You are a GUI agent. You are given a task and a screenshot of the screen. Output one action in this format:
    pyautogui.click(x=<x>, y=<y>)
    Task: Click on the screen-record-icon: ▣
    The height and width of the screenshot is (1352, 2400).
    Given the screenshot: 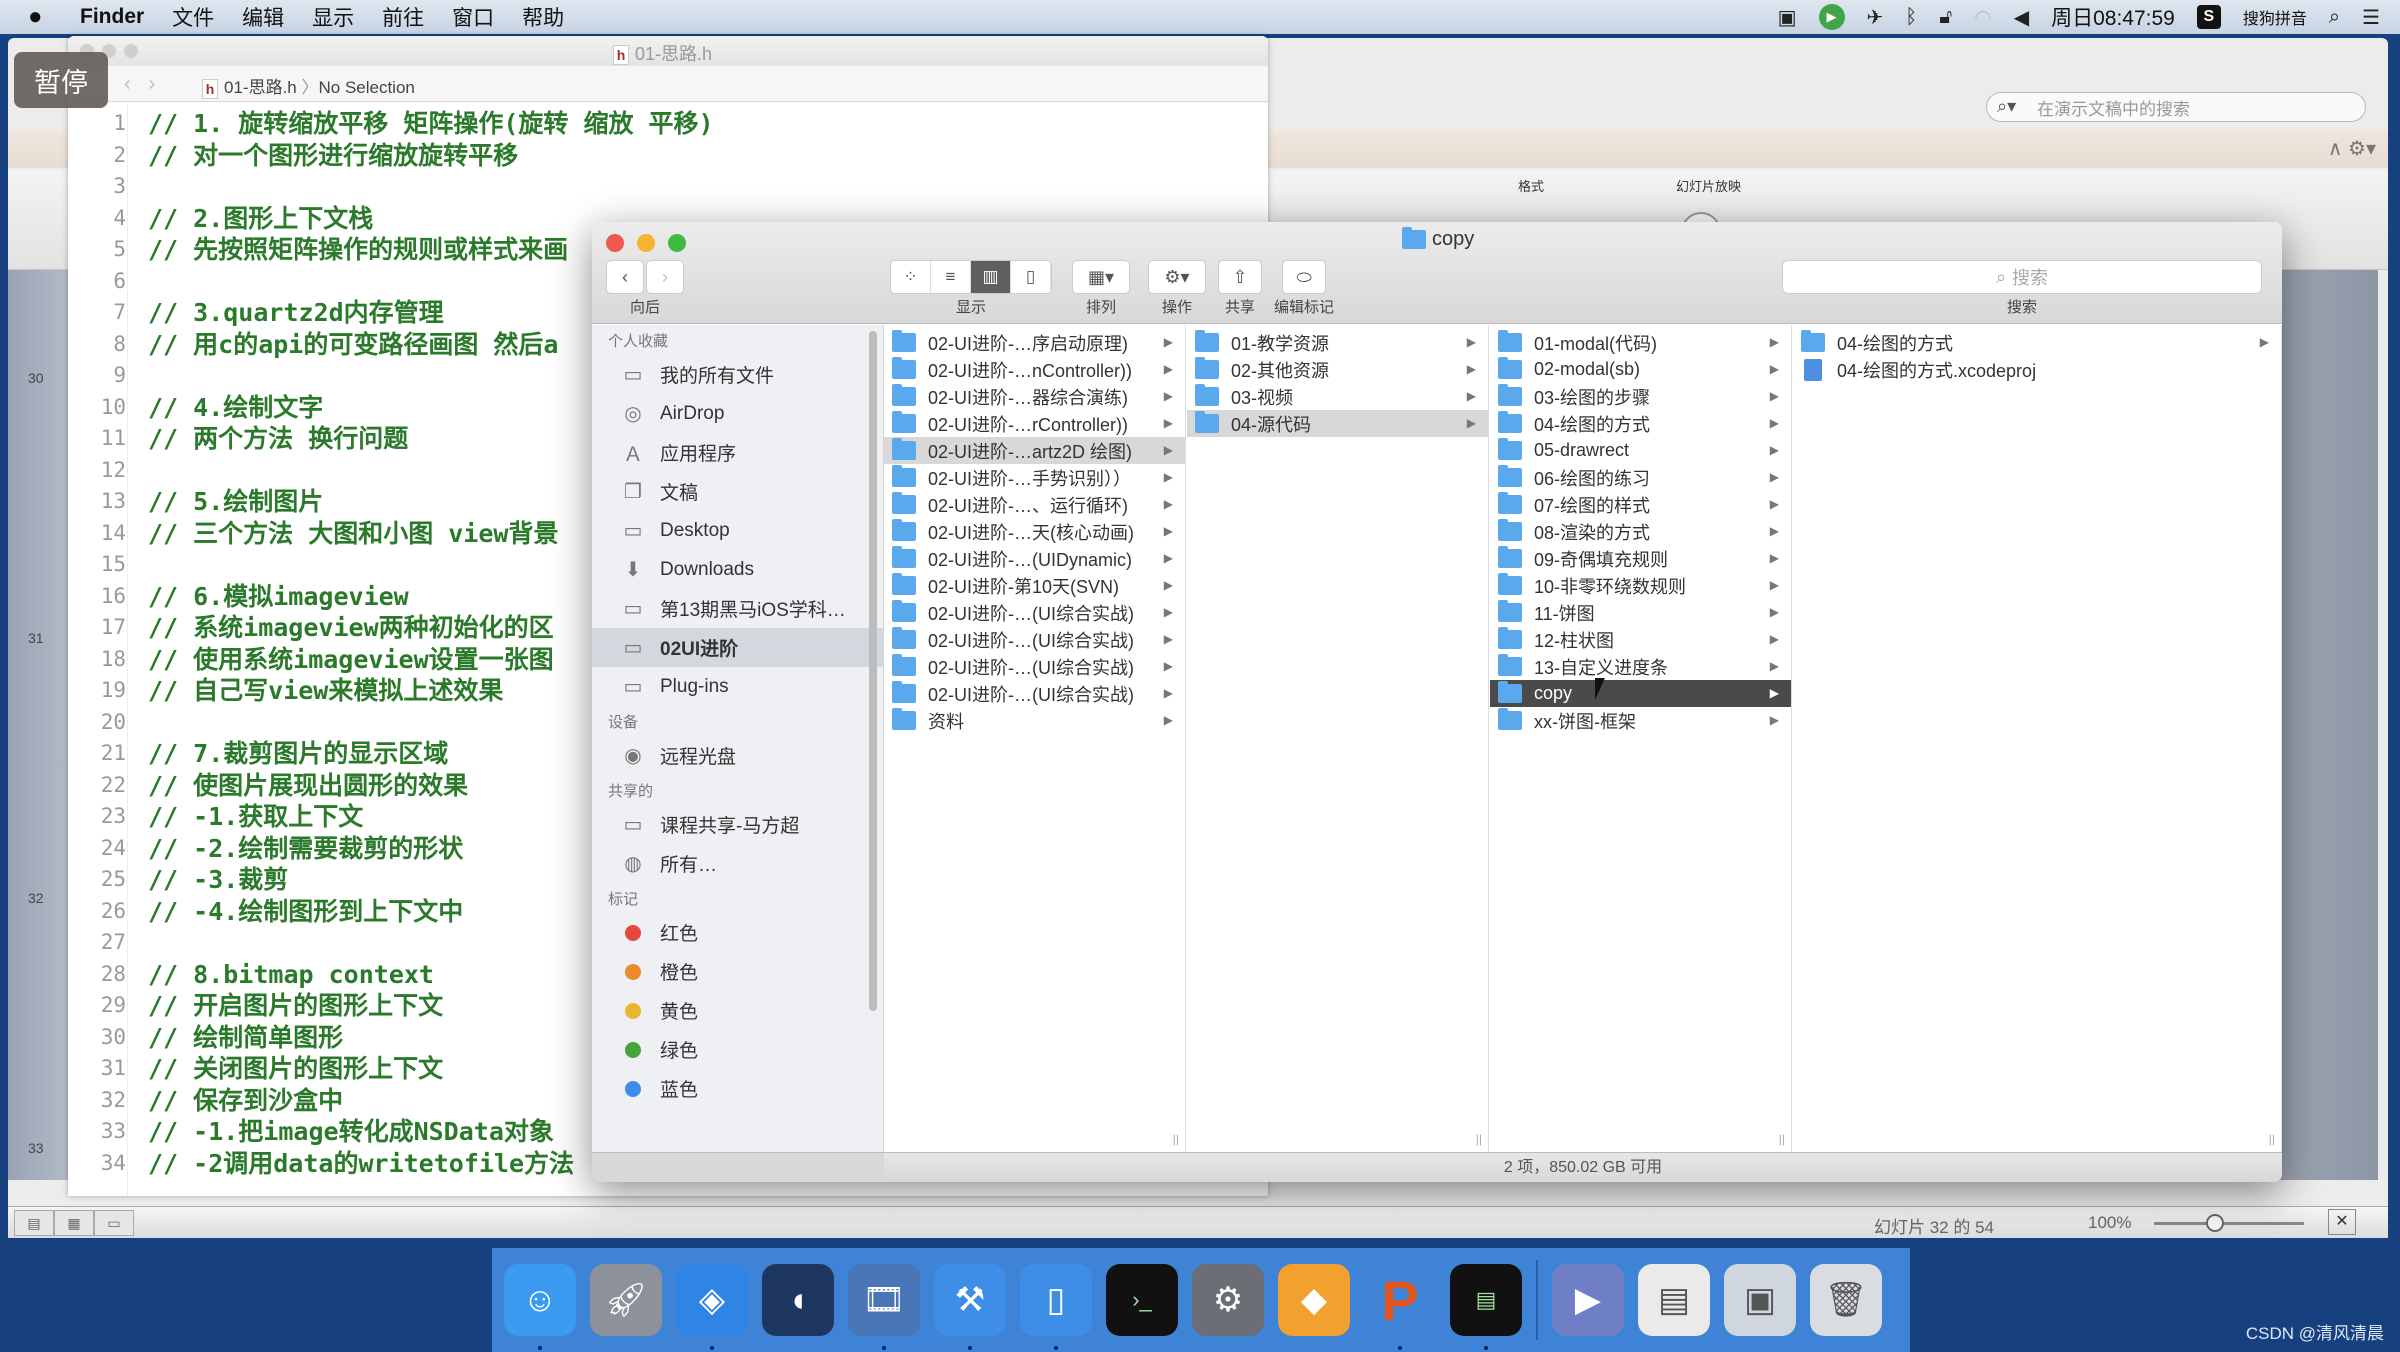 What is the action you would take?
    pyautogui.click(x=1787, y=17)
    